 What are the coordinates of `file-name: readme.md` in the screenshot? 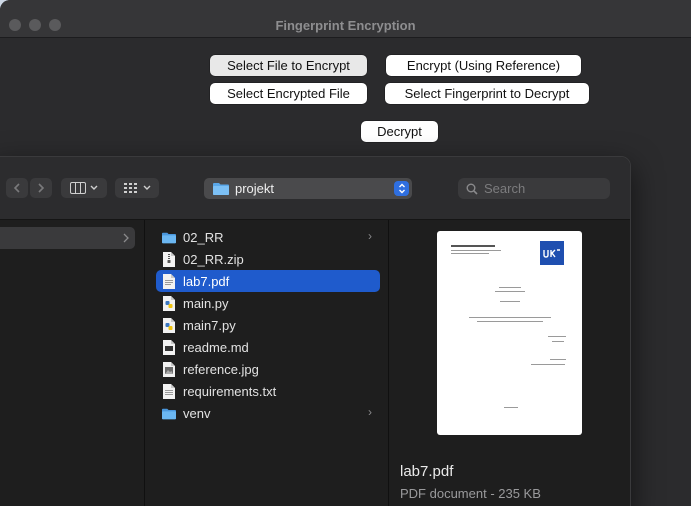 It's located at (216, 347).